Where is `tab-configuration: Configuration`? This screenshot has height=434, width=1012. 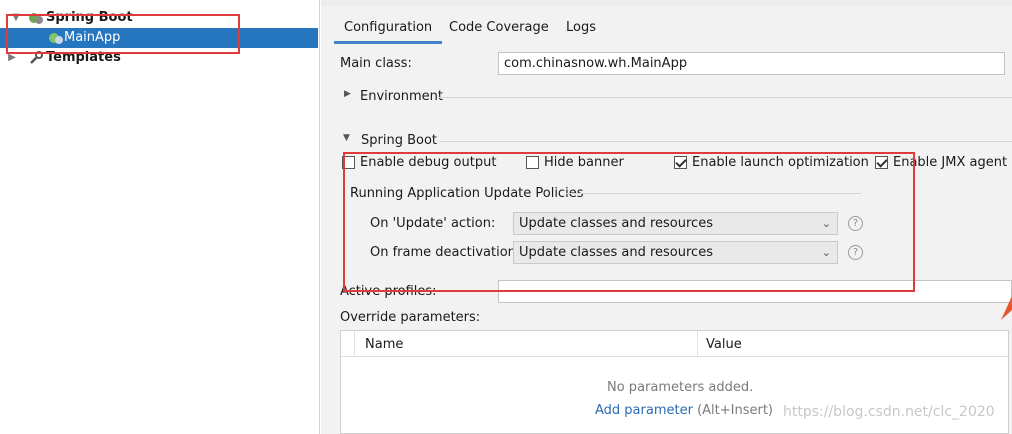 tab-configuration: Configuration is located at coordinates (388, 28).